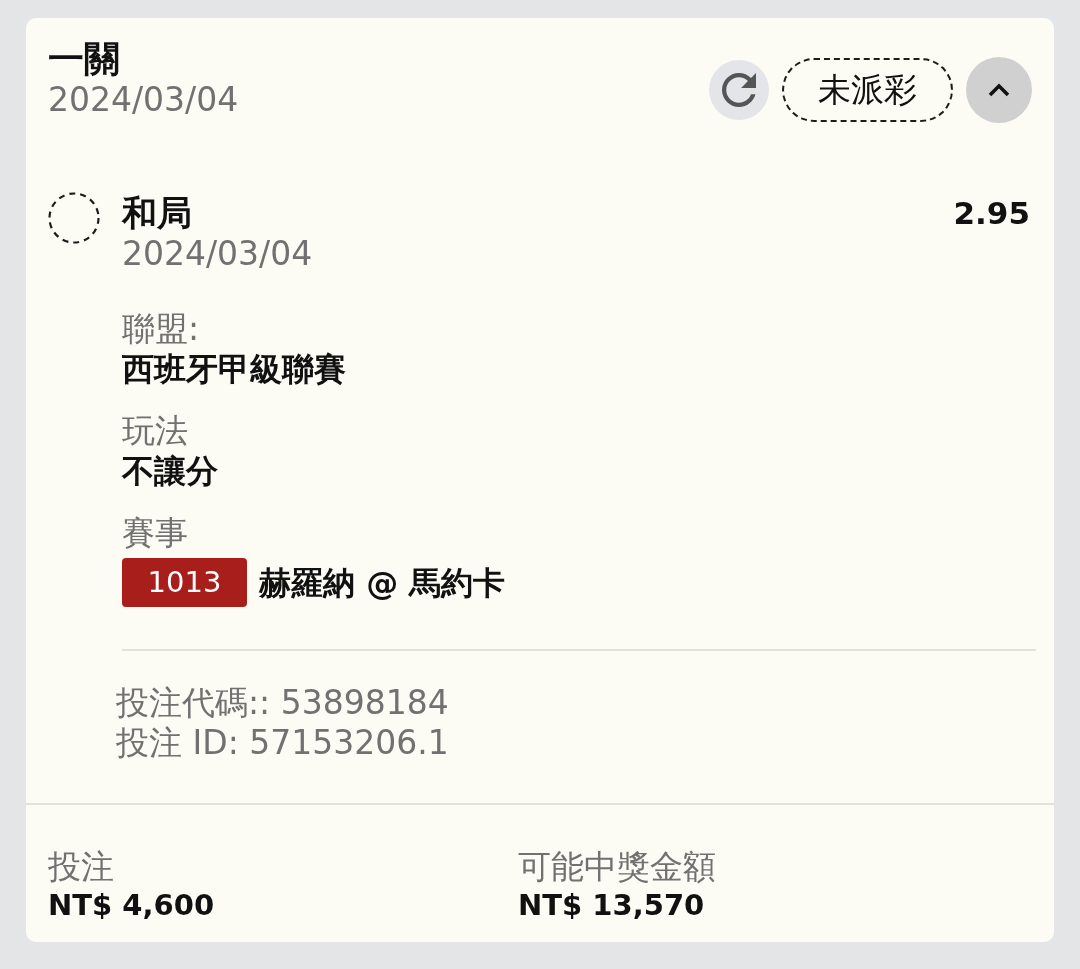 The height and width of the screenshot is (969, 1080). I want to click on refresh-icon, so click(739, 90).